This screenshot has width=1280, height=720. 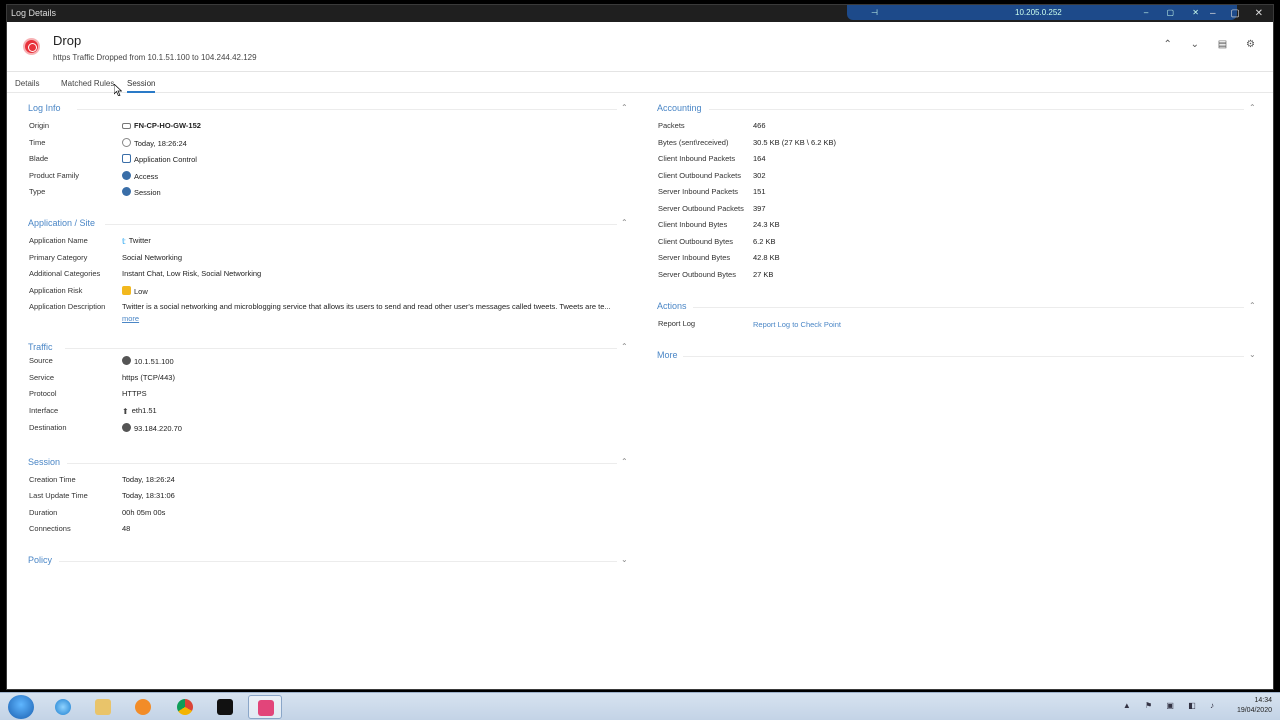 I want to click on taskbar-media, so click(x=143, y=707).